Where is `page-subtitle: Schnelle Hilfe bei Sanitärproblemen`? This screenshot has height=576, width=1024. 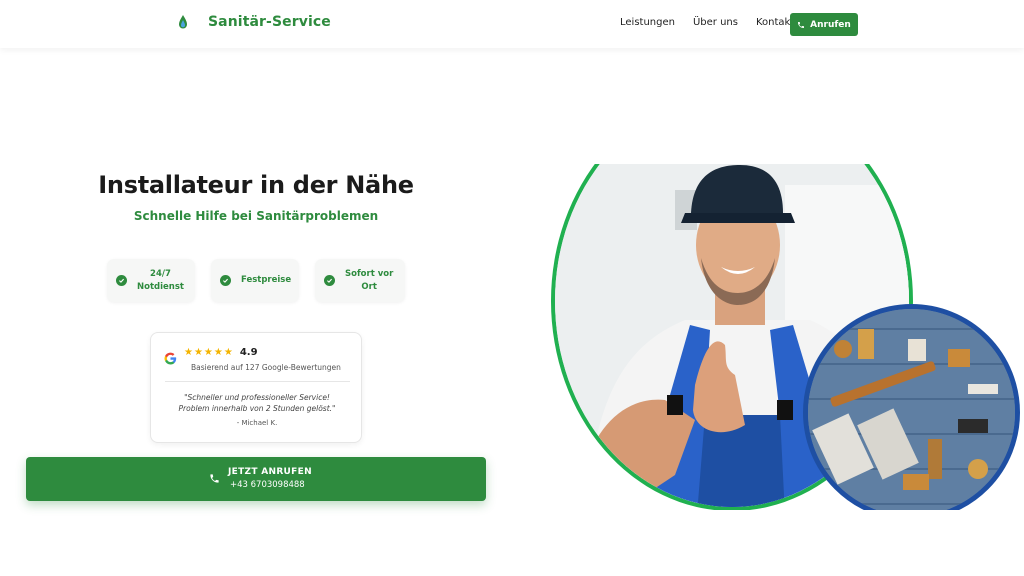 page-subtitle: Schnelle Hilfe bei Sanitärproblemen is located at coordinates (256, 216).